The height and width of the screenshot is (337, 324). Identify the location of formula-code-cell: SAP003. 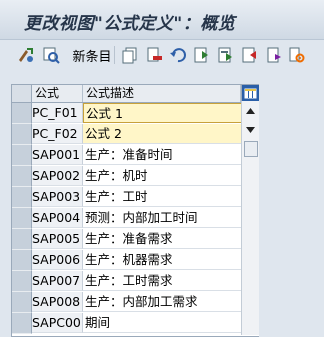
(57, 197).